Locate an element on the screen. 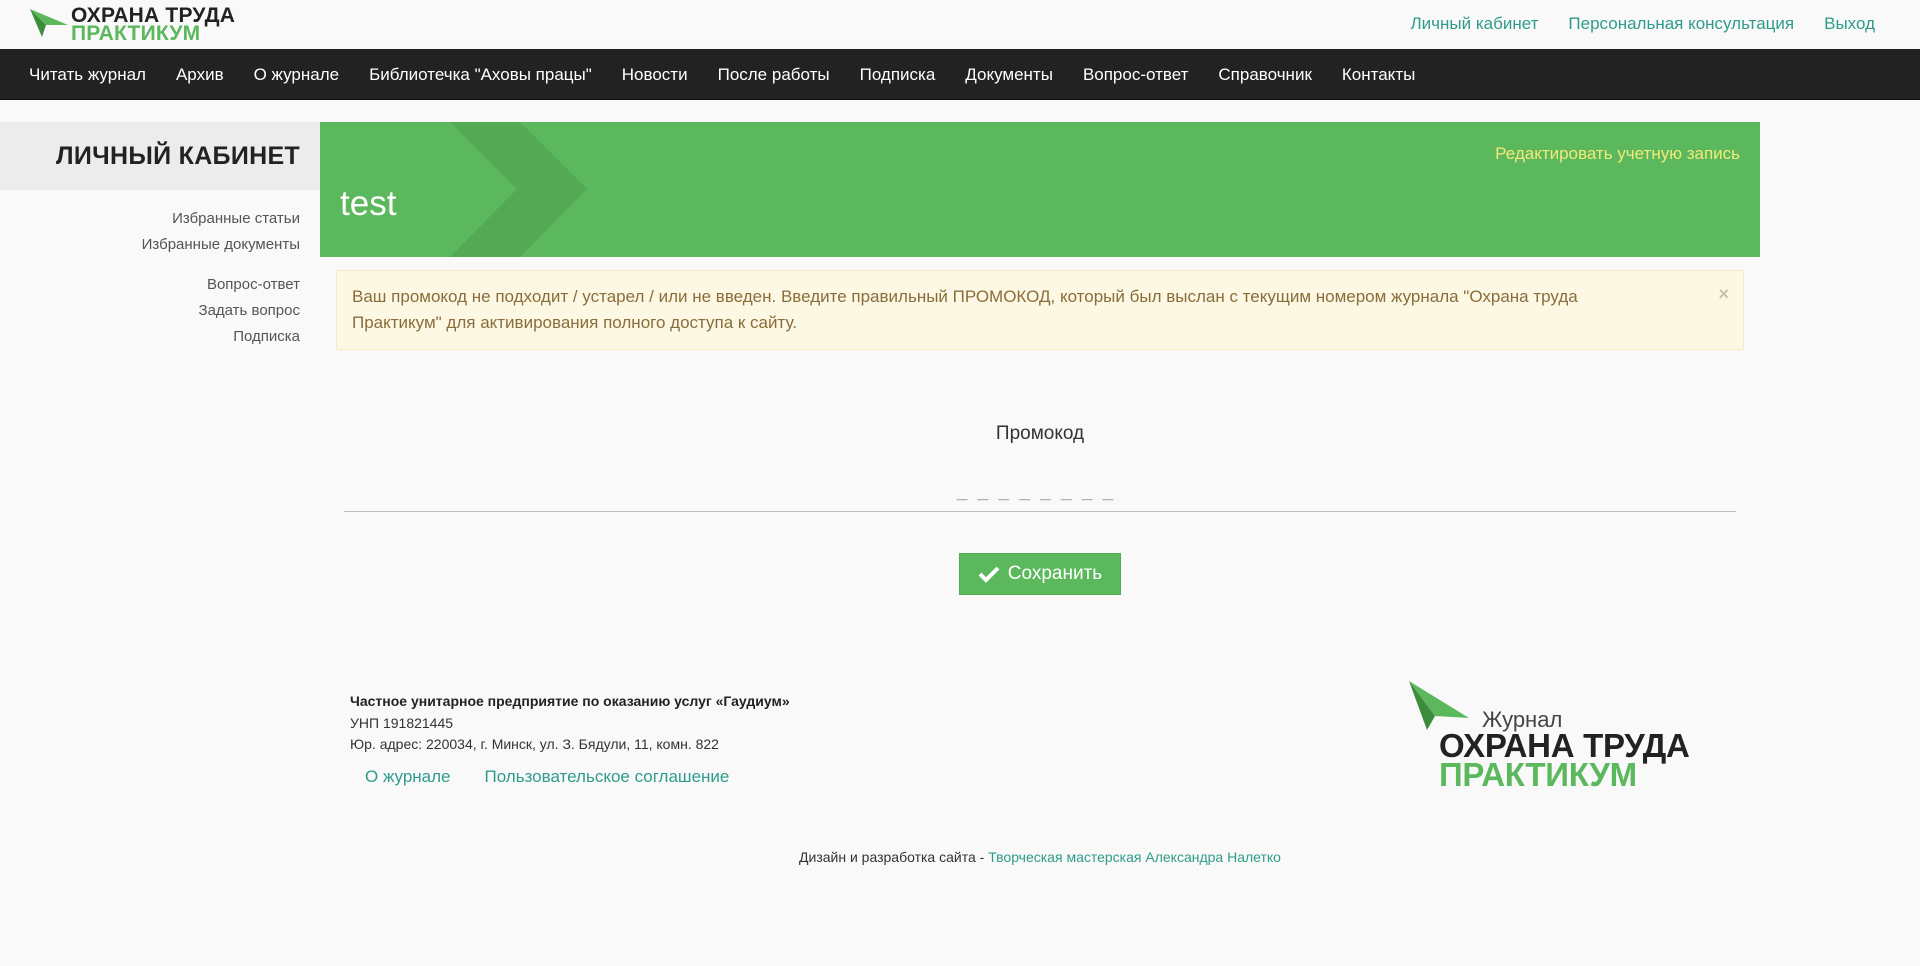  sidebar-item-ask-question: Задать вопрос is located at coordinates (150, 311).